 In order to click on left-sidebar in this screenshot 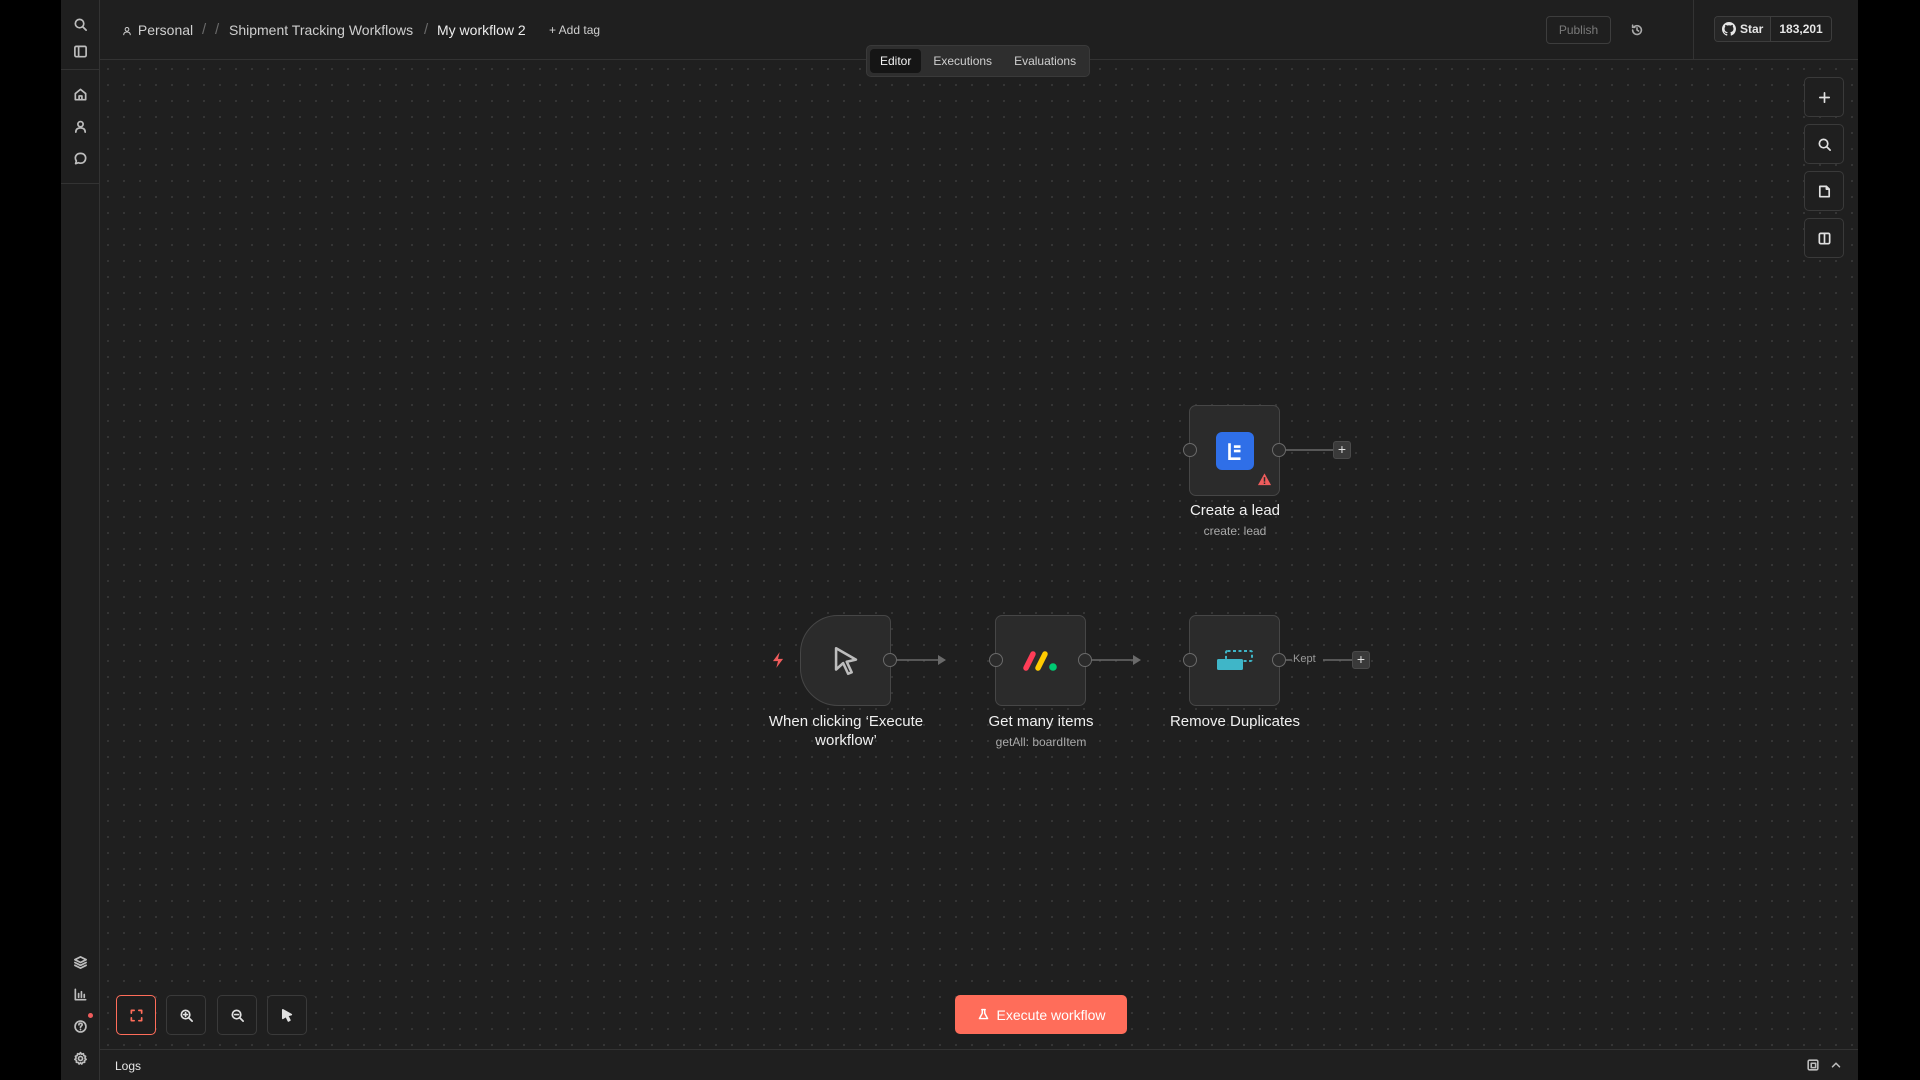, I will do `click(80, 540)`.